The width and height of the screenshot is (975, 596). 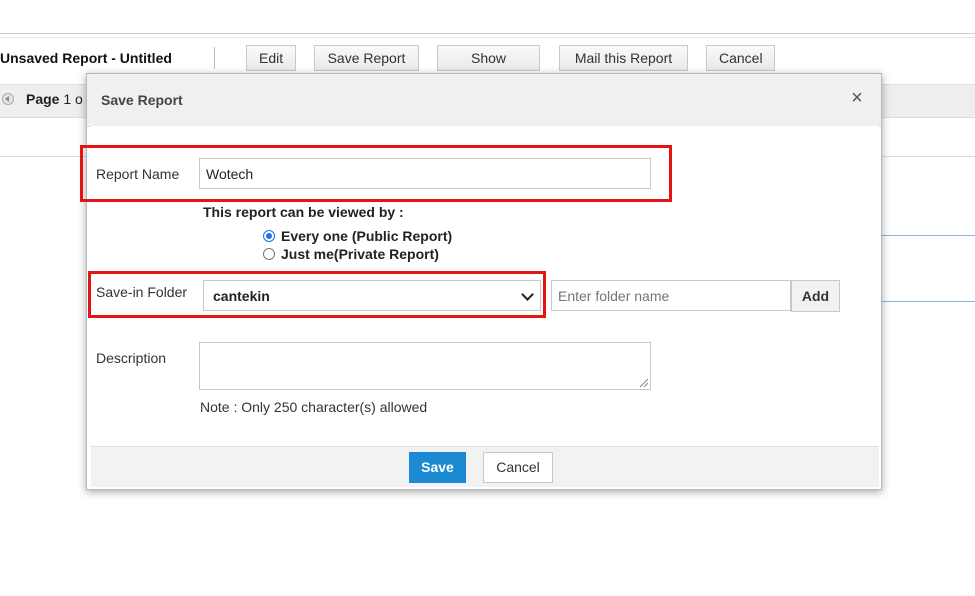 What do you see at coordinates (644, 383) in the screenshot?
I see `resize-handle-icon` at bounding box center [644, 383].